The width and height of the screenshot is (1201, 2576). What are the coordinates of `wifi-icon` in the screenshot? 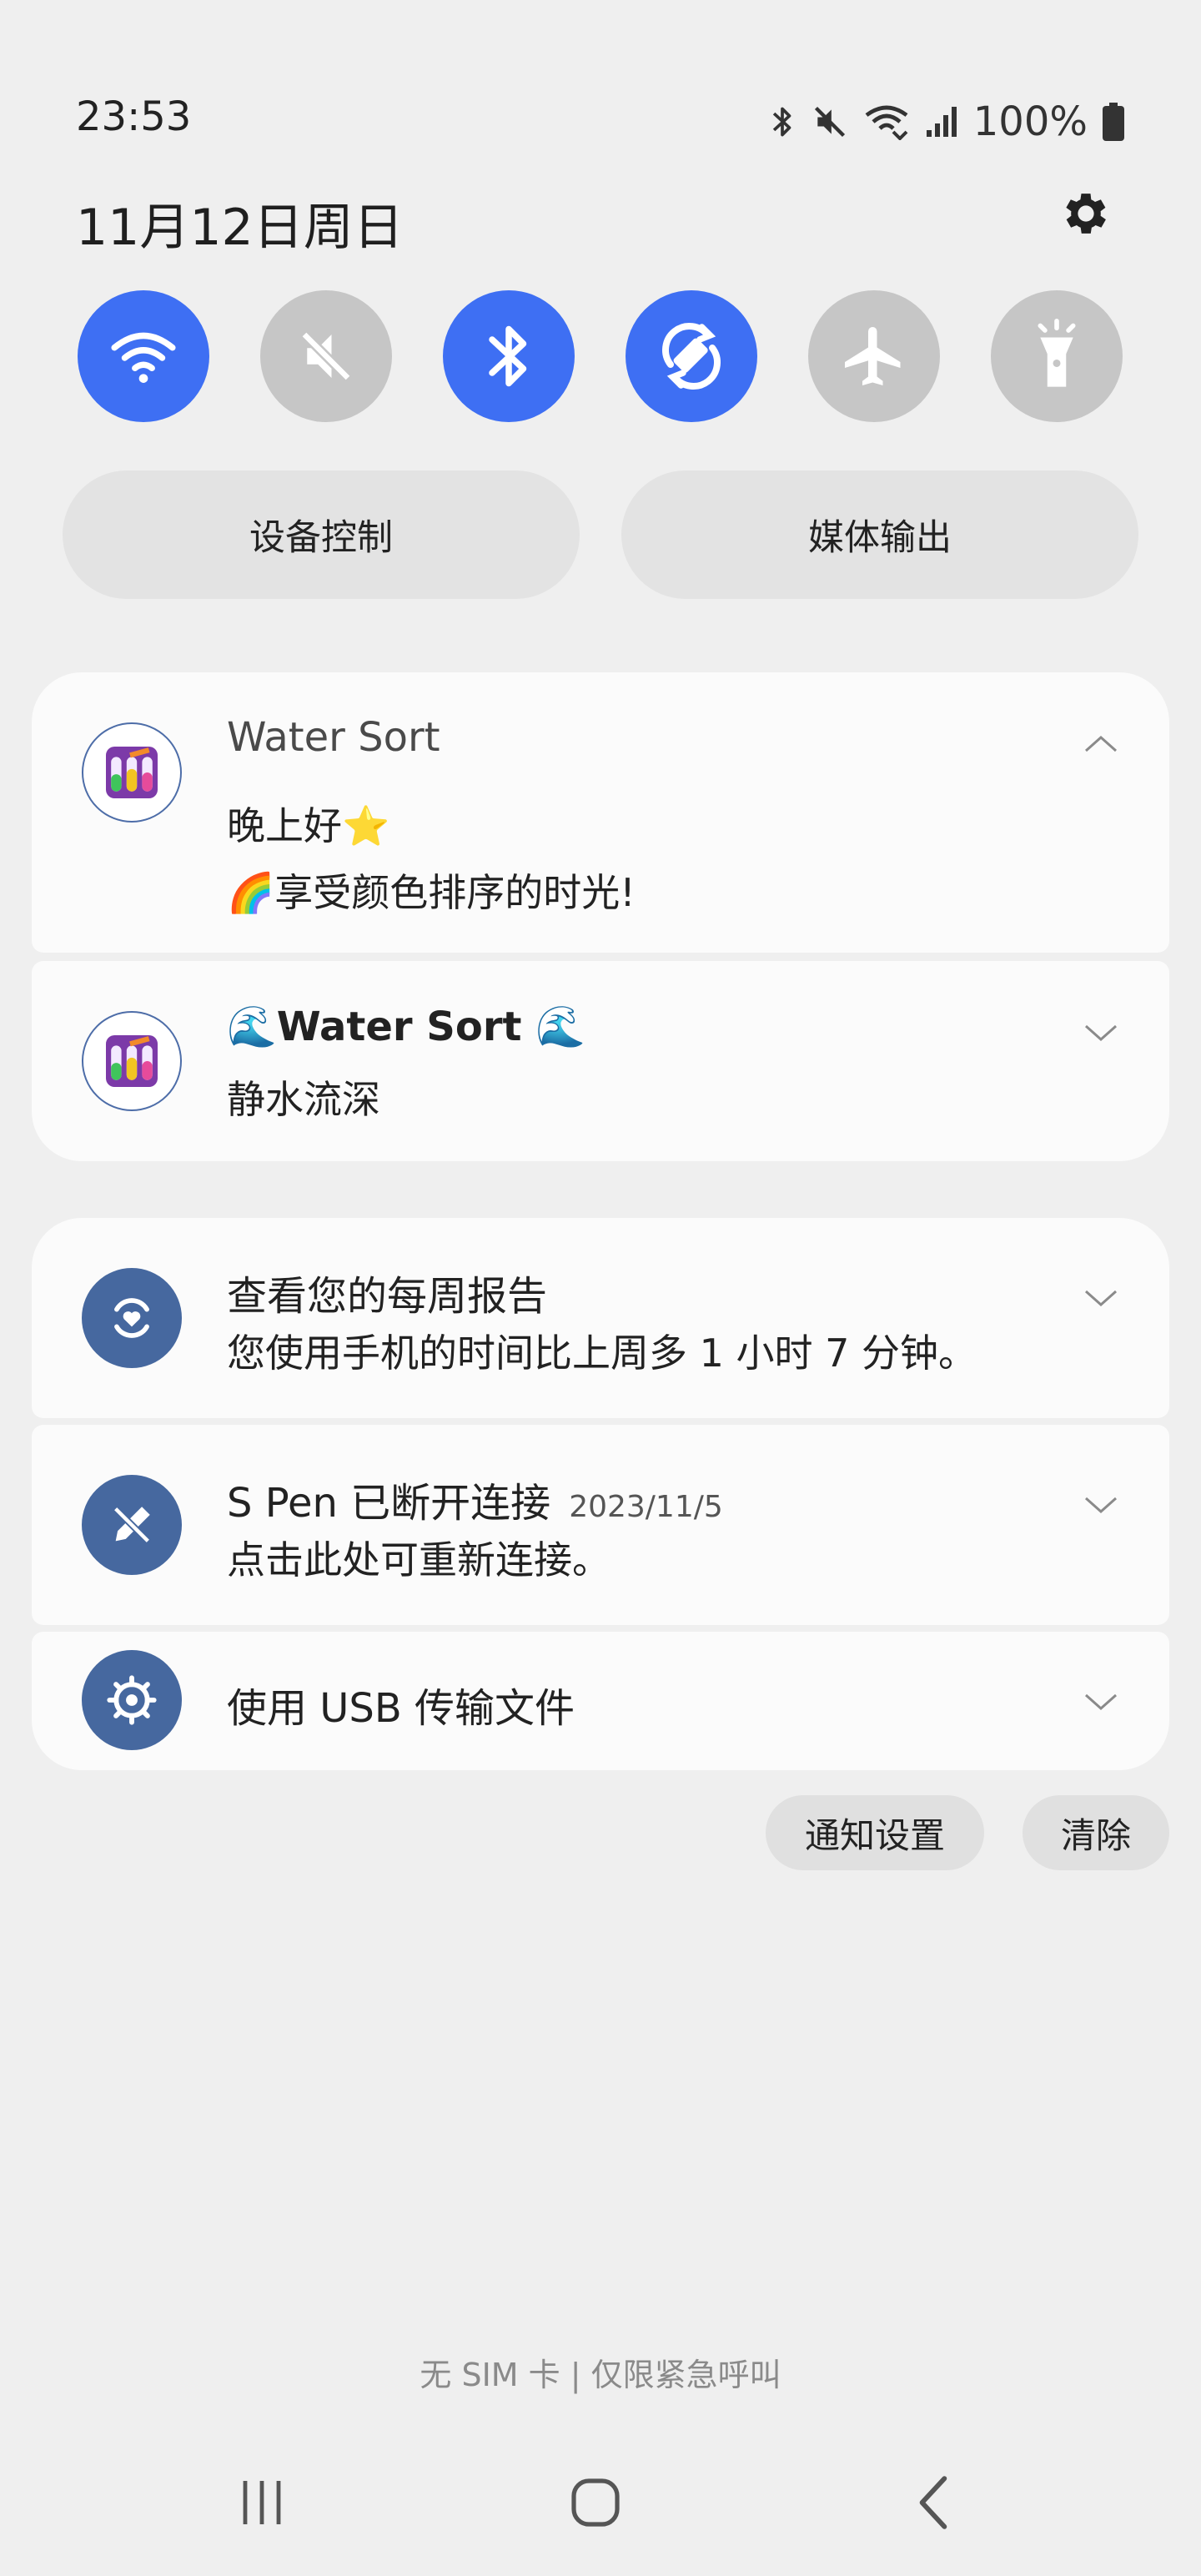 It's located at (144, 357).